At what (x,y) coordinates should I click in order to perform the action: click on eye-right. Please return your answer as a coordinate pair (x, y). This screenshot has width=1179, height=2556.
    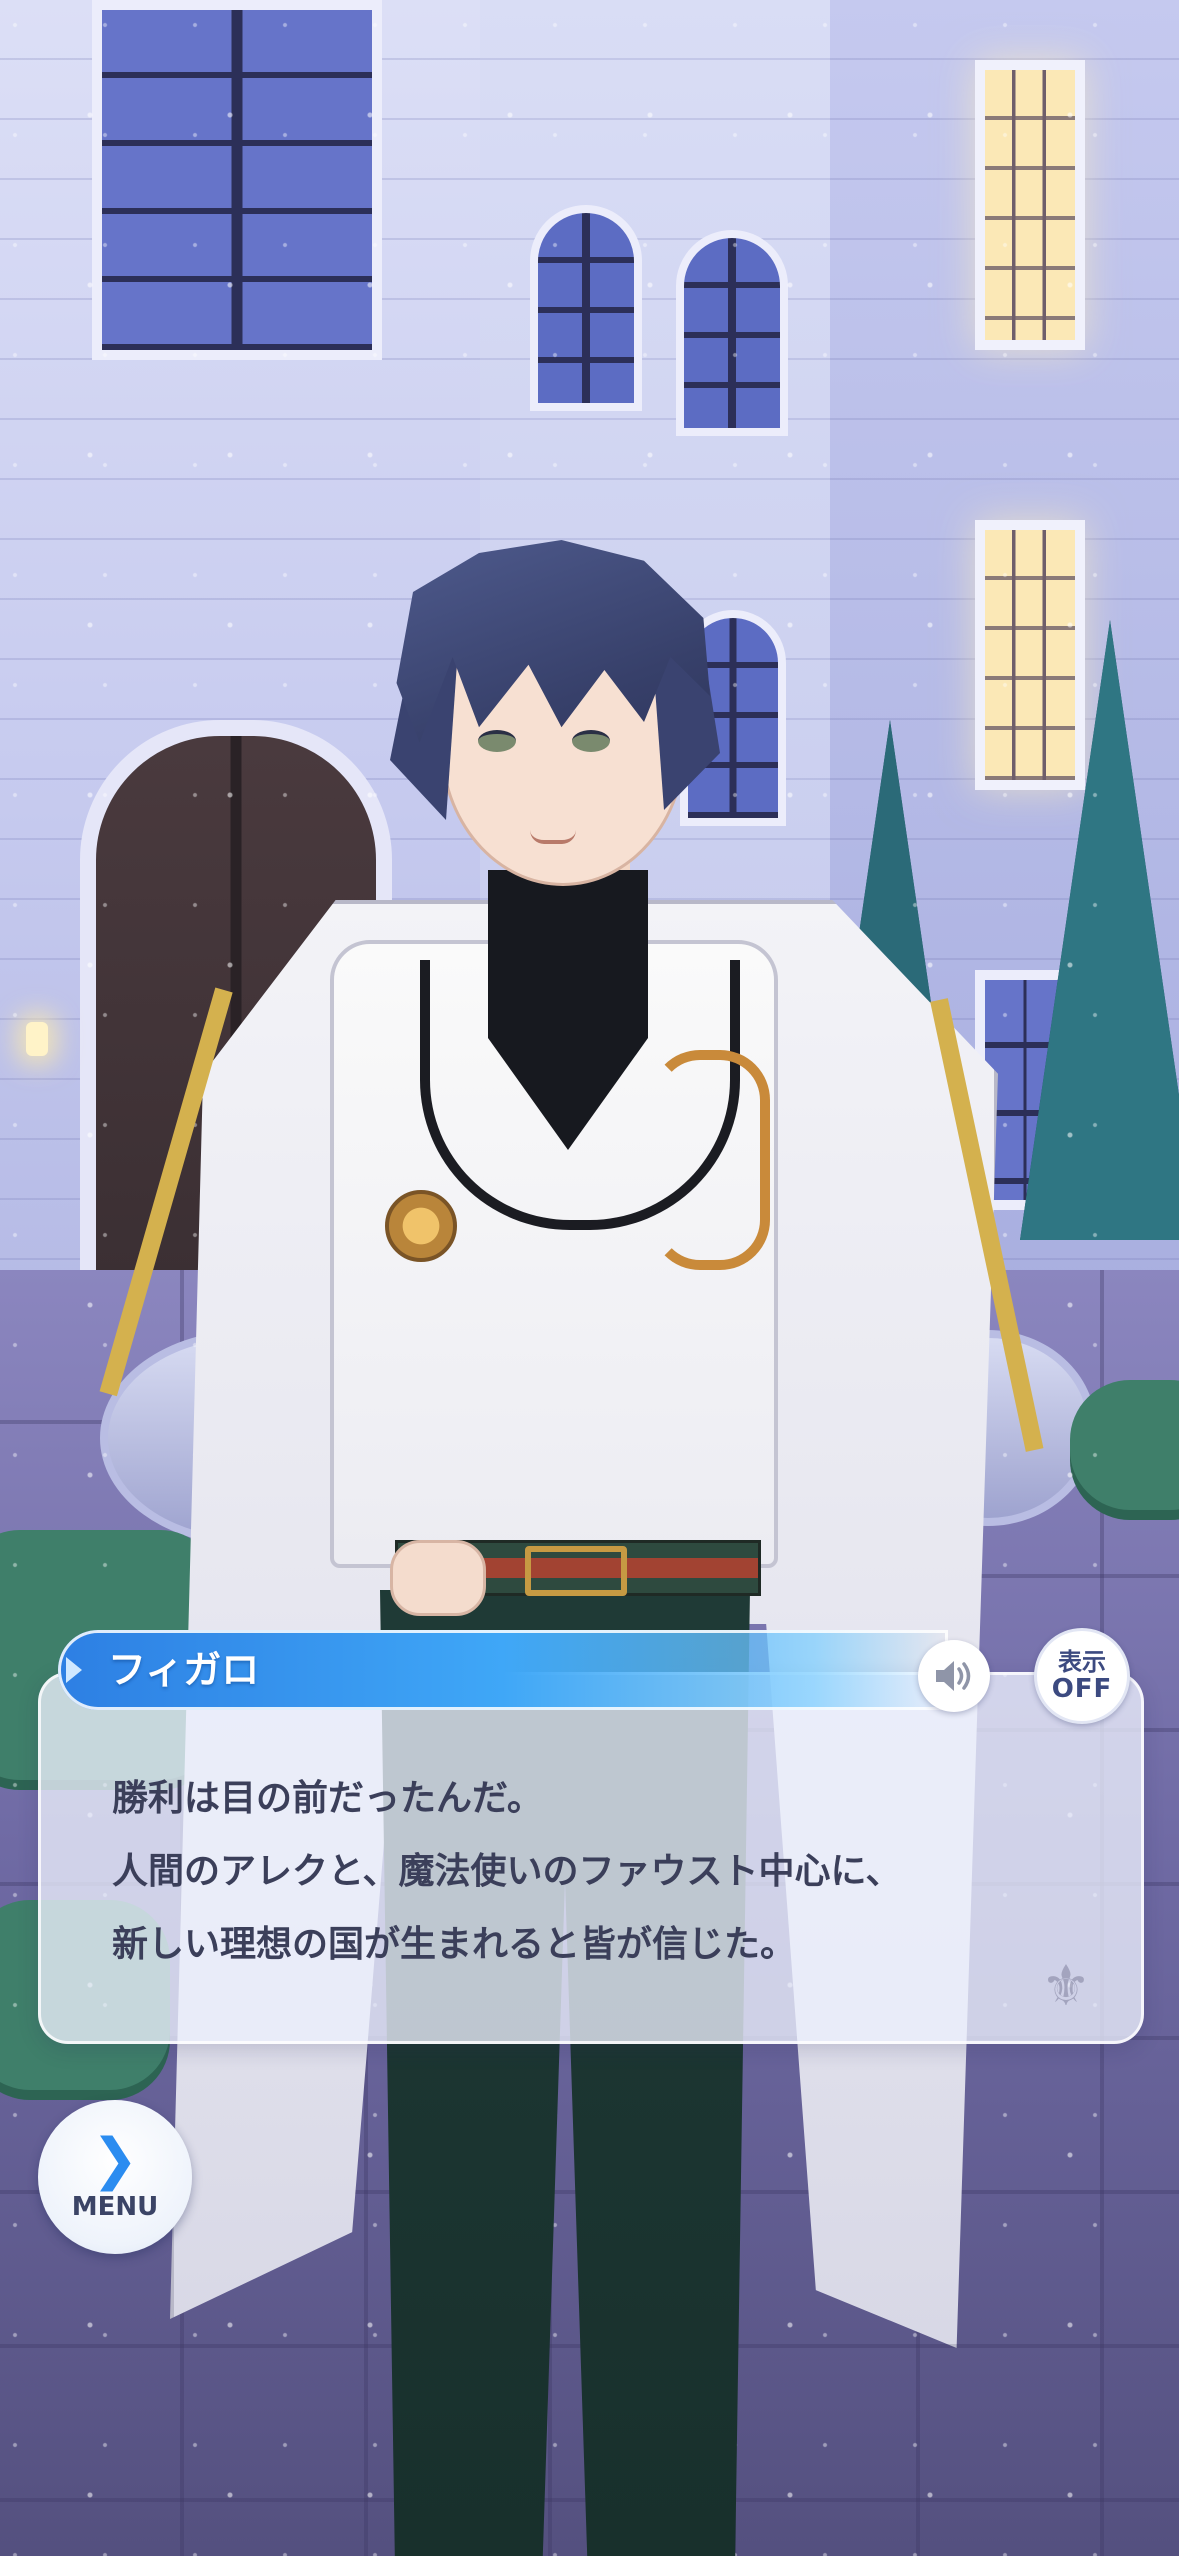
    Looking at the image, I should click on (591, 741).